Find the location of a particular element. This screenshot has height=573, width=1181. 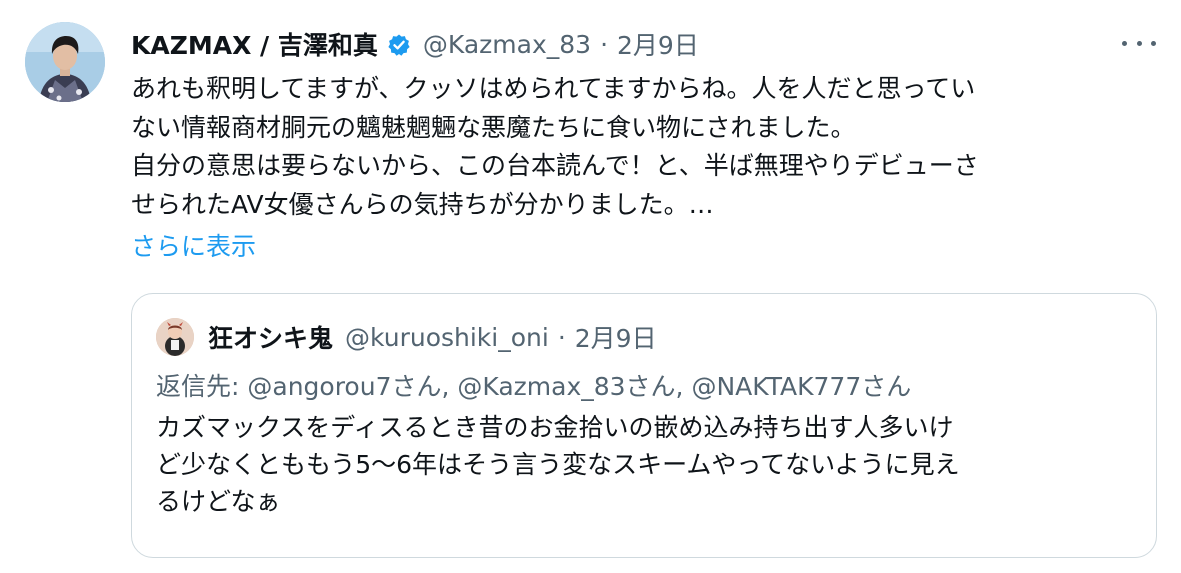

author-handle: @Kazmax_83 is located at coordinates (507, 44).